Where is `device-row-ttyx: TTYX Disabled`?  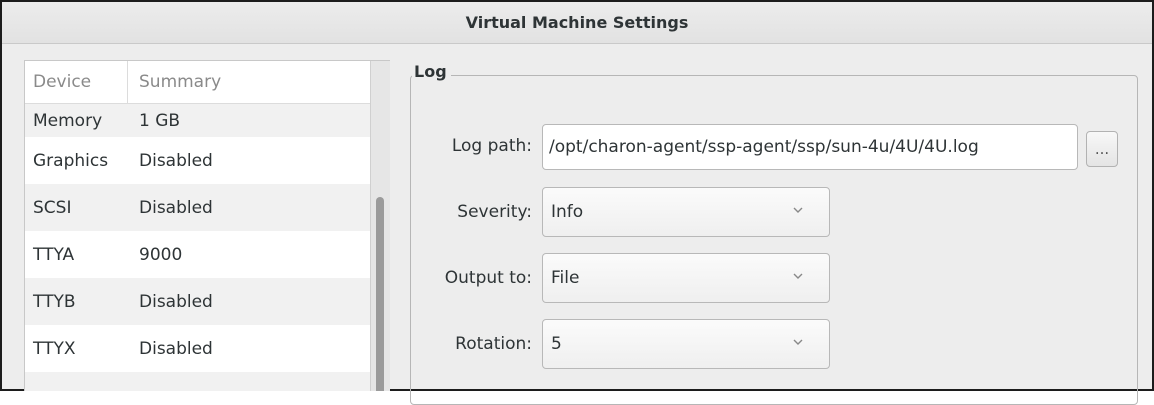
device-row-ttyx: TTYX Disabled is located at coordinates (197, 348).